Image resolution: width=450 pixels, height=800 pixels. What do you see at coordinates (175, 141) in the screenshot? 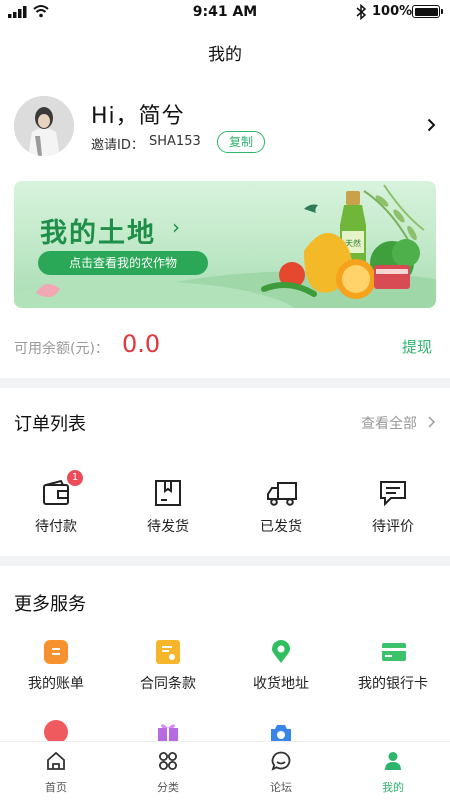
I see `invite-id-value: SHA153` at bounding box center [175, 141].